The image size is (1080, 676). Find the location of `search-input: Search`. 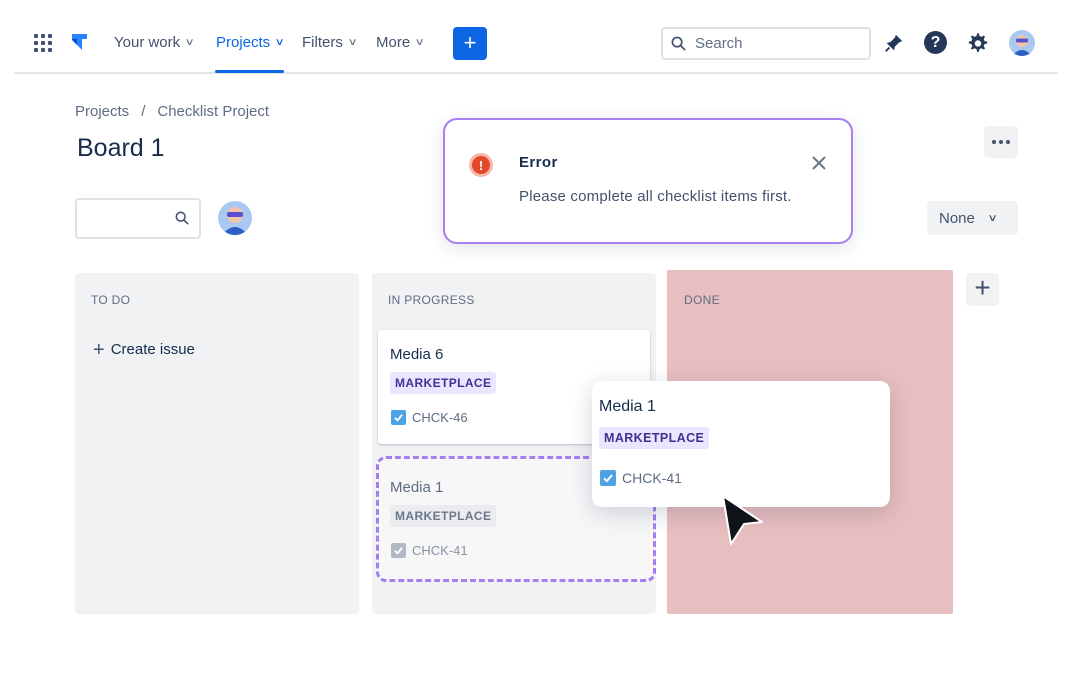

search-input: Search is located at coordinates (766, 43).